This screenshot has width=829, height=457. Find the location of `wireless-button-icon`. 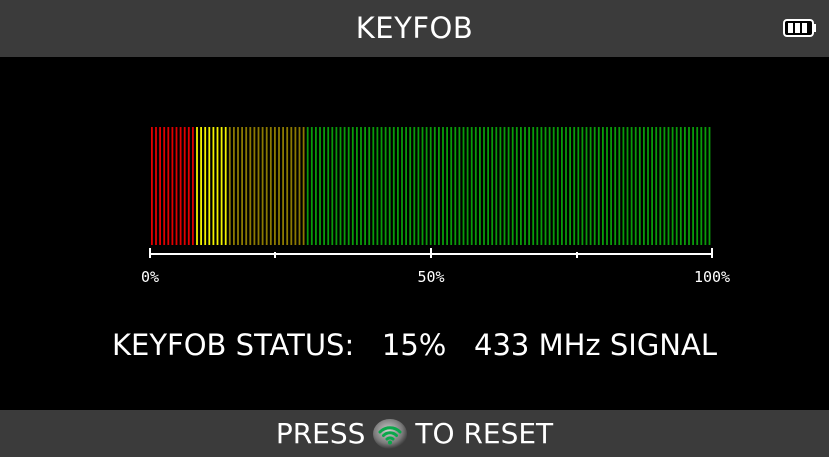

wireless-button-icon is located at coordinates (390, 434).